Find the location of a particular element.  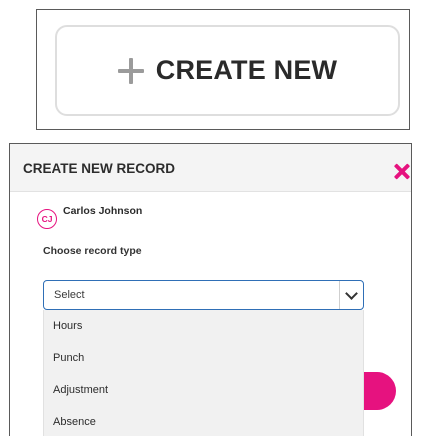

select-value: Select is located at coordinates (69, 295).